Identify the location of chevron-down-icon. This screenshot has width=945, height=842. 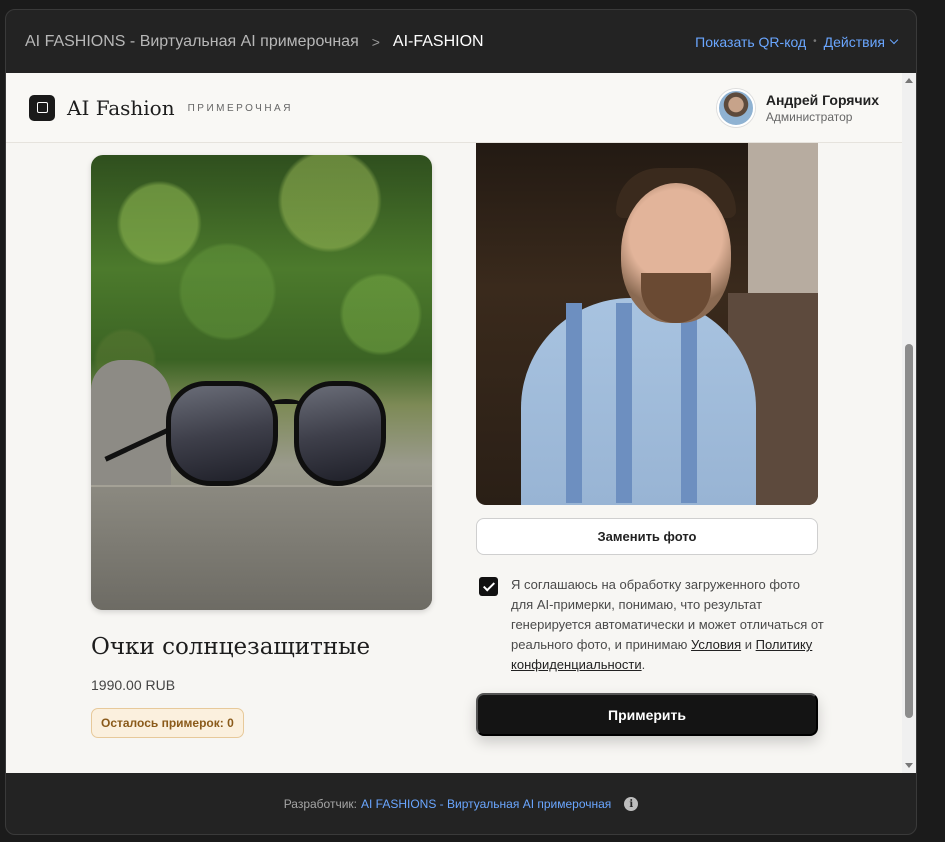
(894, 39).